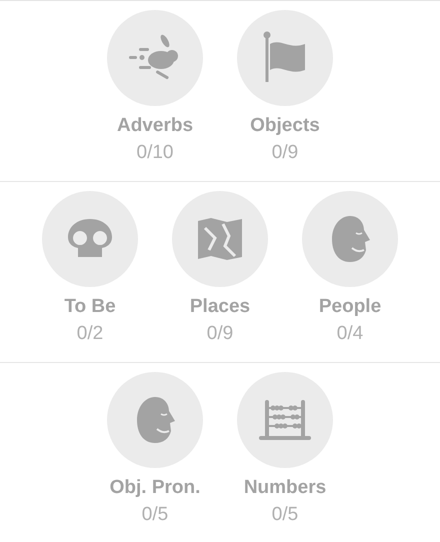 Image resolution: width=440 pixels, height=542 pixels. What do you see at coordinates (285, 126) in the screenshot?
I see `skill-name: Objects` at bounding box center [285, 126].